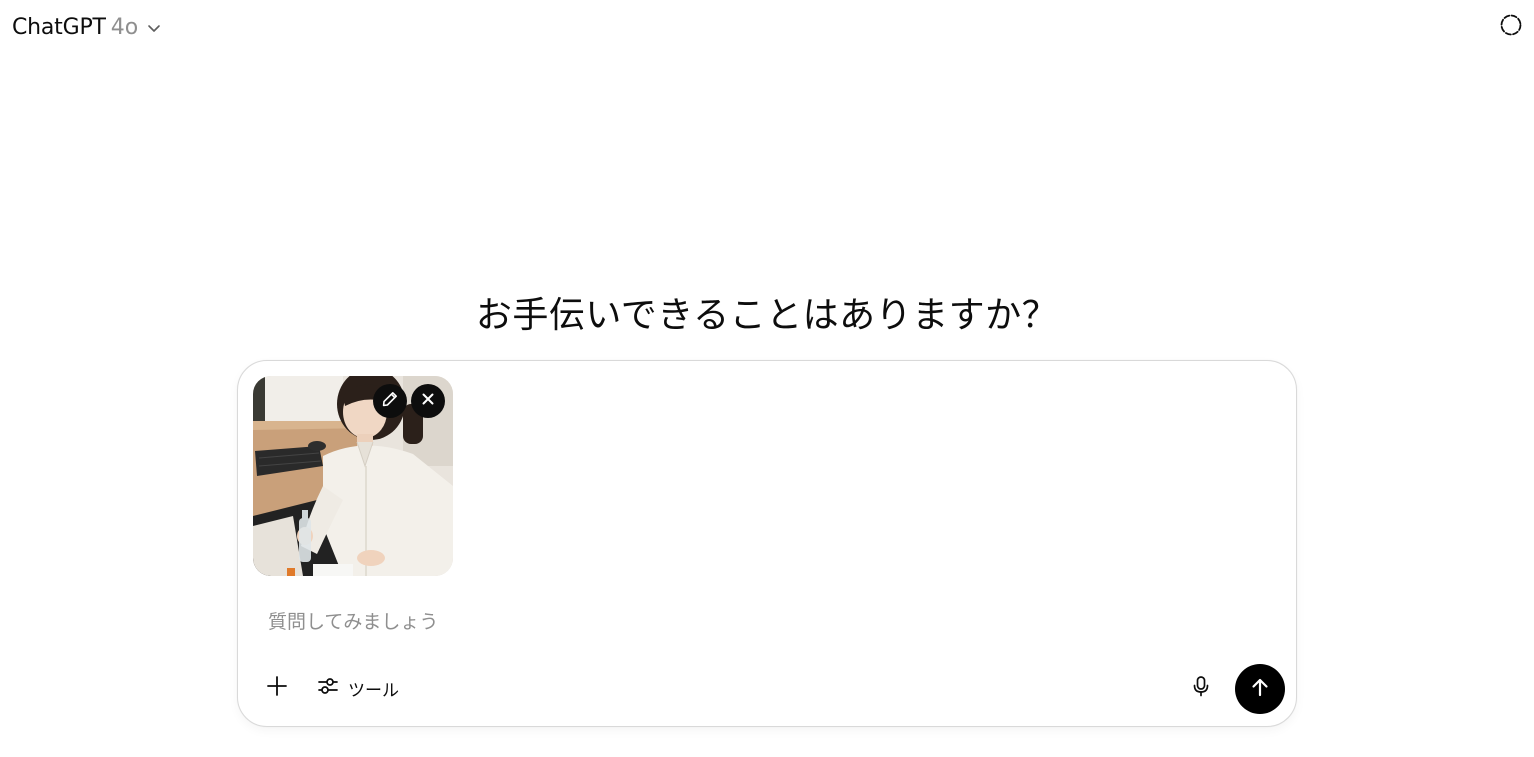 This screenshot has height=757, width=1534. Describe the element at coordinates (124, 27) in the screenshot. I see `model-version: 4o` at that location.